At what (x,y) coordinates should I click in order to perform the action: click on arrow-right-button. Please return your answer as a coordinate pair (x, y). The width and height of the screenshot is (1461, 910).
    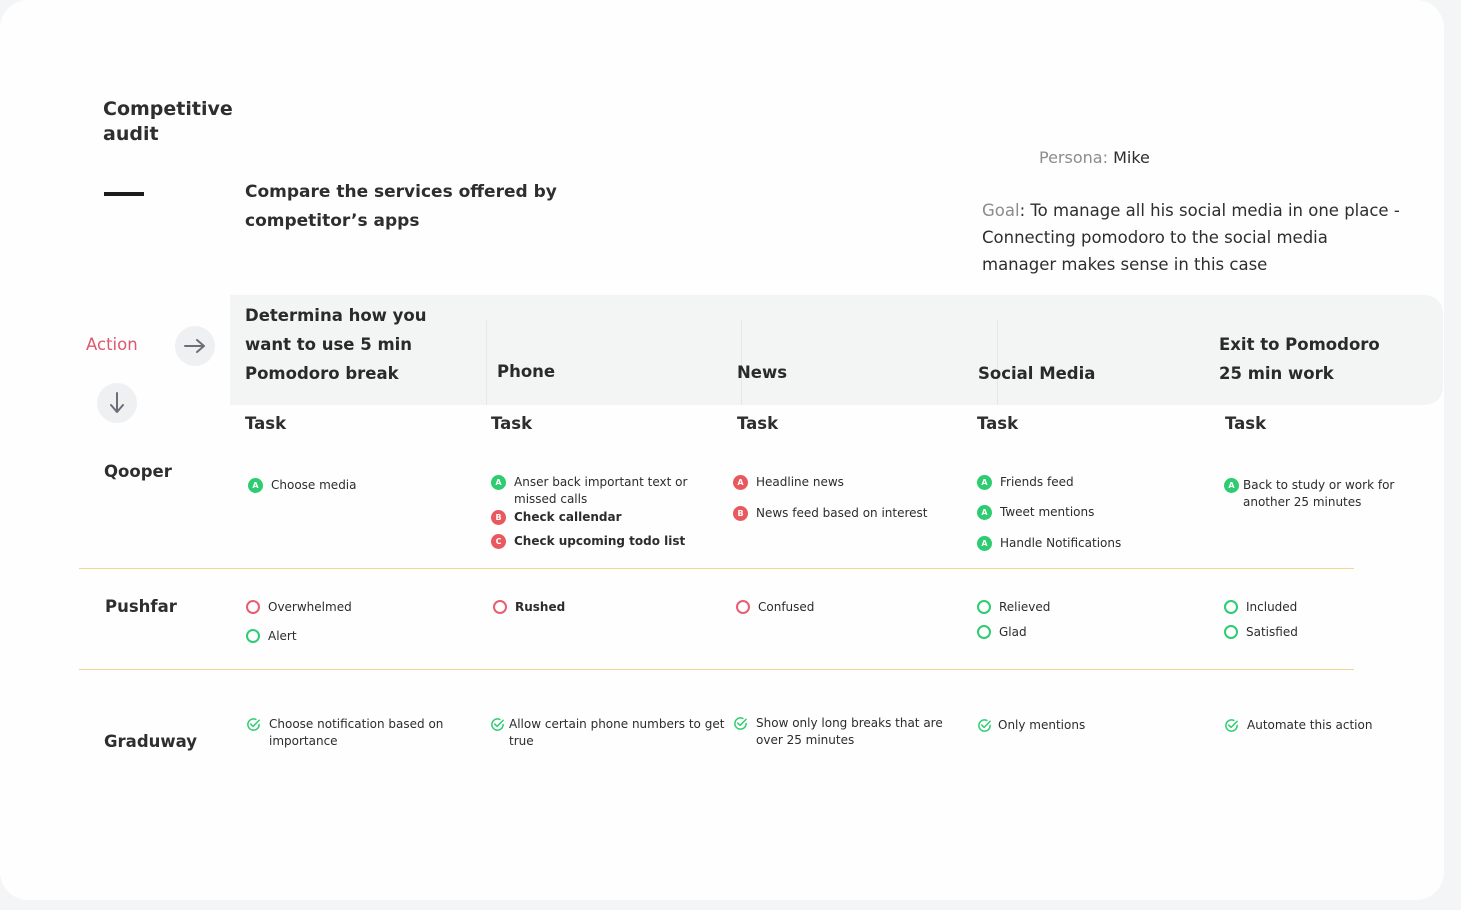
    Looking at the image, I should click on (195, 346).